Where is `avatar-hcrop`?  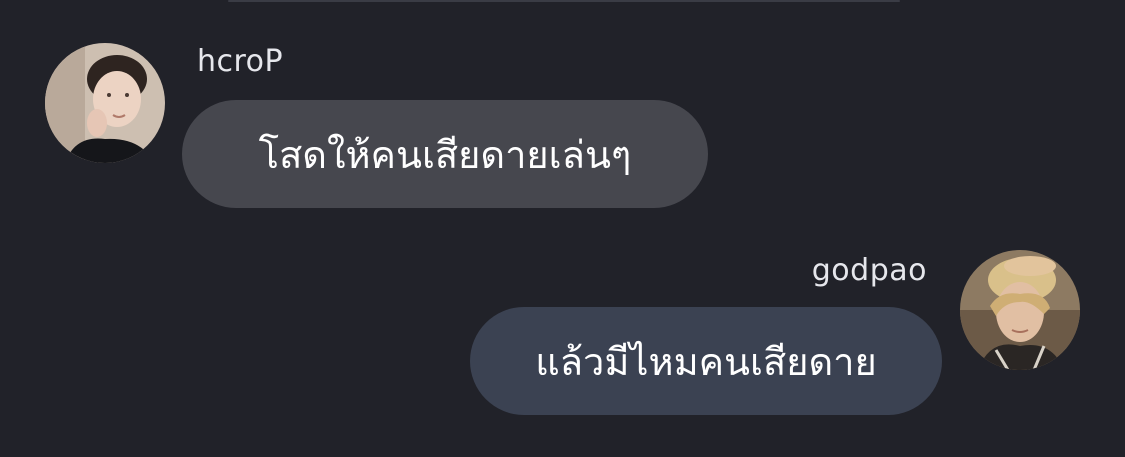
avatar-hcrop is located at coordinates (105, 103).